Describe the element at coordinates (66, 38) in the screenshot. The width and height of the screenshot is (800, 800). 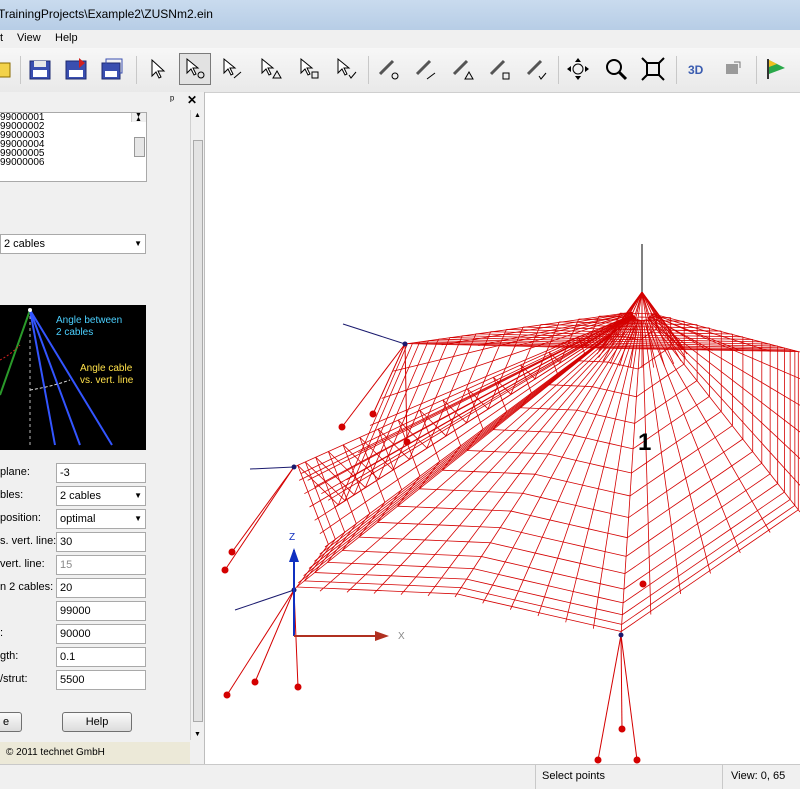
I see `menu-help: Help` at that location.